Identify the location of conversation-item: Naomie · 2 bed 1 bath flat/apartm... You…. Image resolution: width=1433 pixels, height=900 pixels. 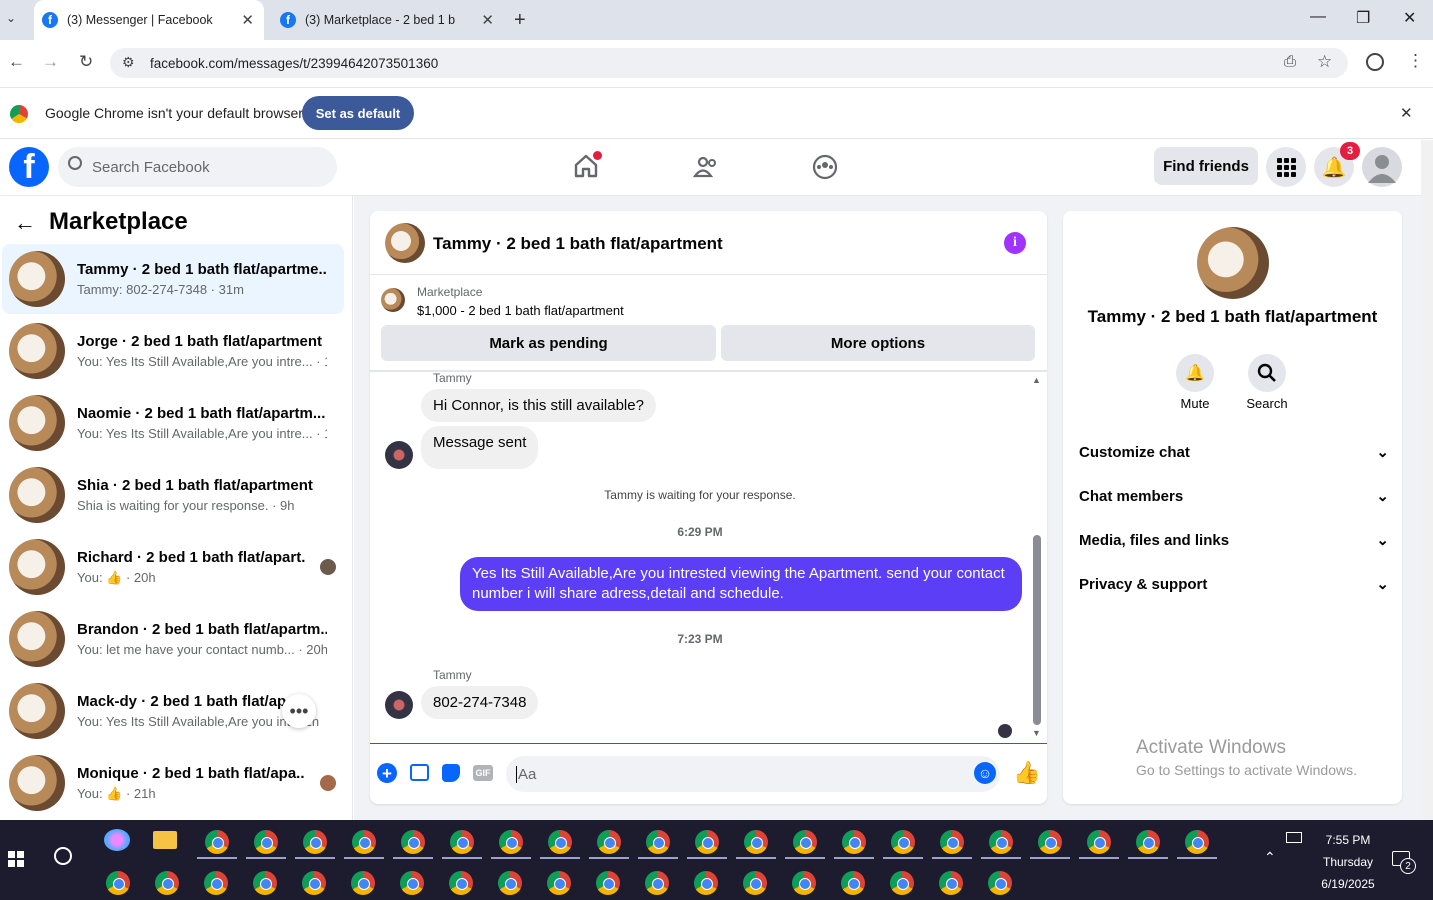
(173, 423).